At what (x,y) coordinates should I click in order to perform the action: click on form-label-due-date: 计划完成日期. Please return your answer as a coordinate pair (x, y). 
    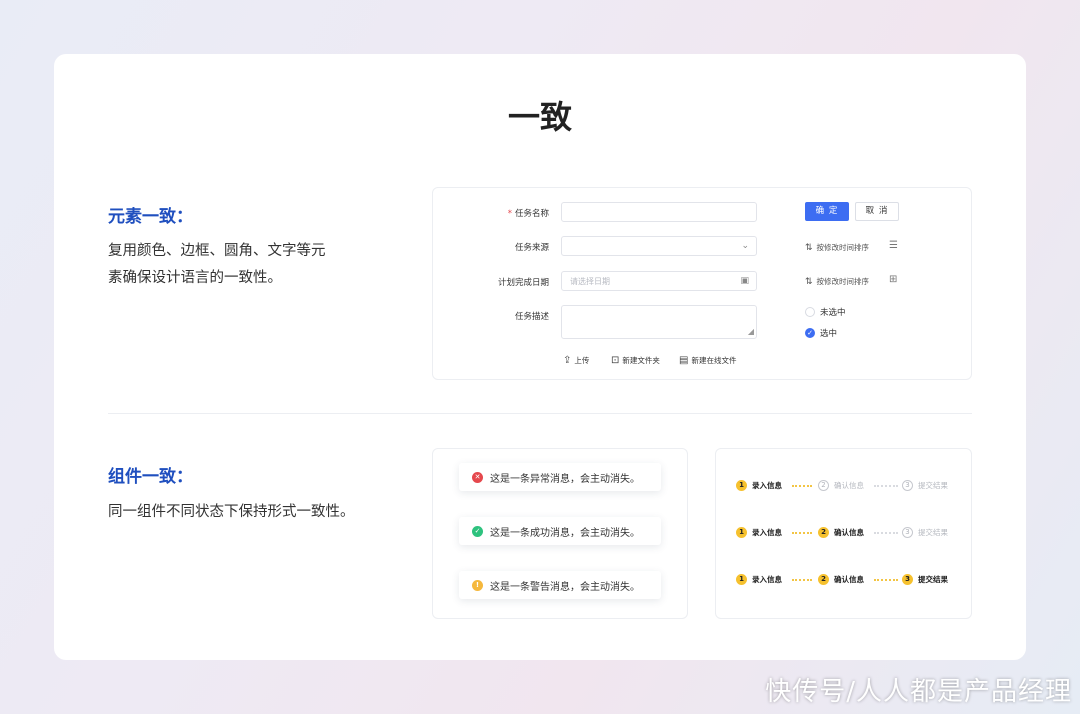
    Looking at the image, I should click on (523, 283).